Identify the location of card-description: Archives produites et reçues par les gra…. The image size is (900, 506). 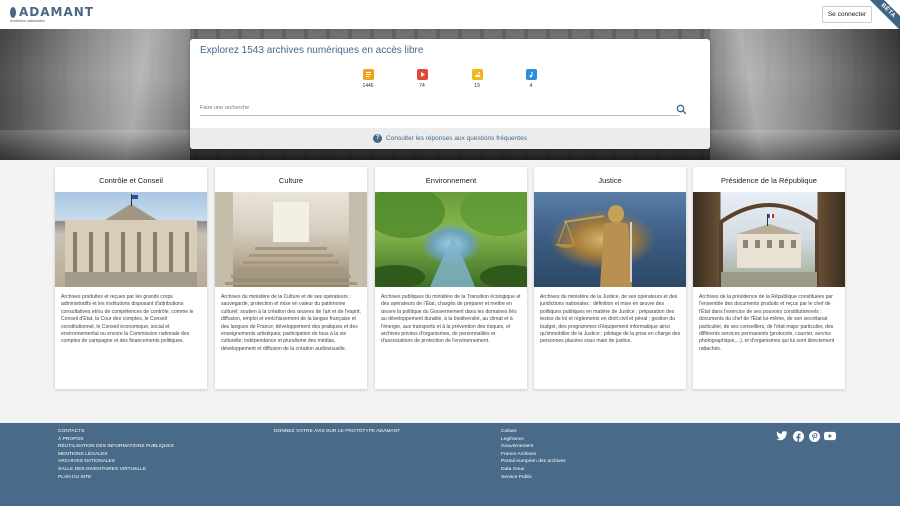
(127, 319).